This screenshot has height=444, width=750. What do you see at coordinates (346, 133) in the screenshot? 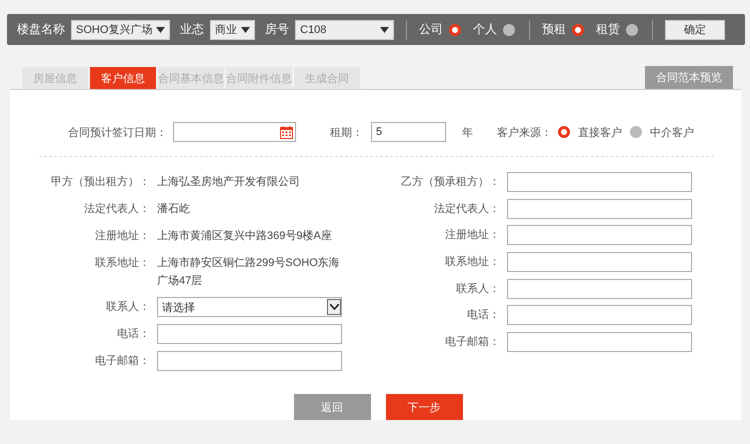
I see `field-label: 租期：` at bounding box center [346, 133].